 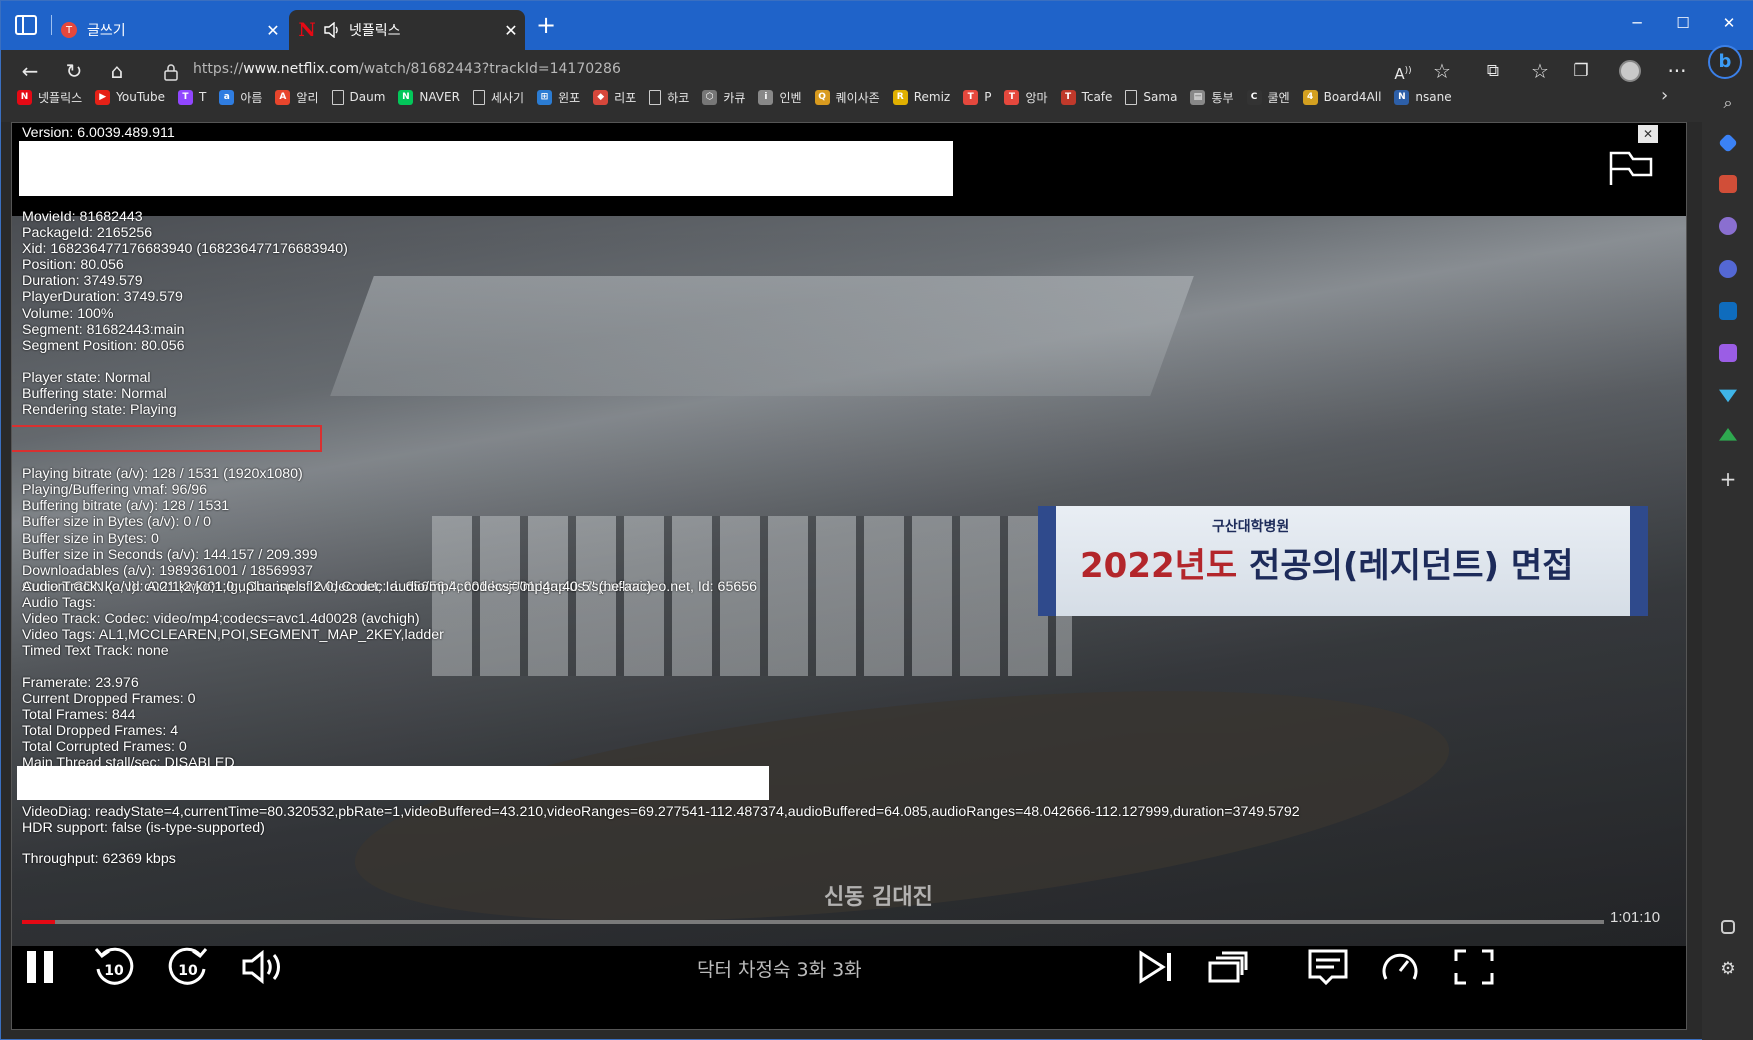 What do you see at coordinates (988, 97) in the screenshot?
I see `bookmark-label: P` at bounding box center [988, 97].